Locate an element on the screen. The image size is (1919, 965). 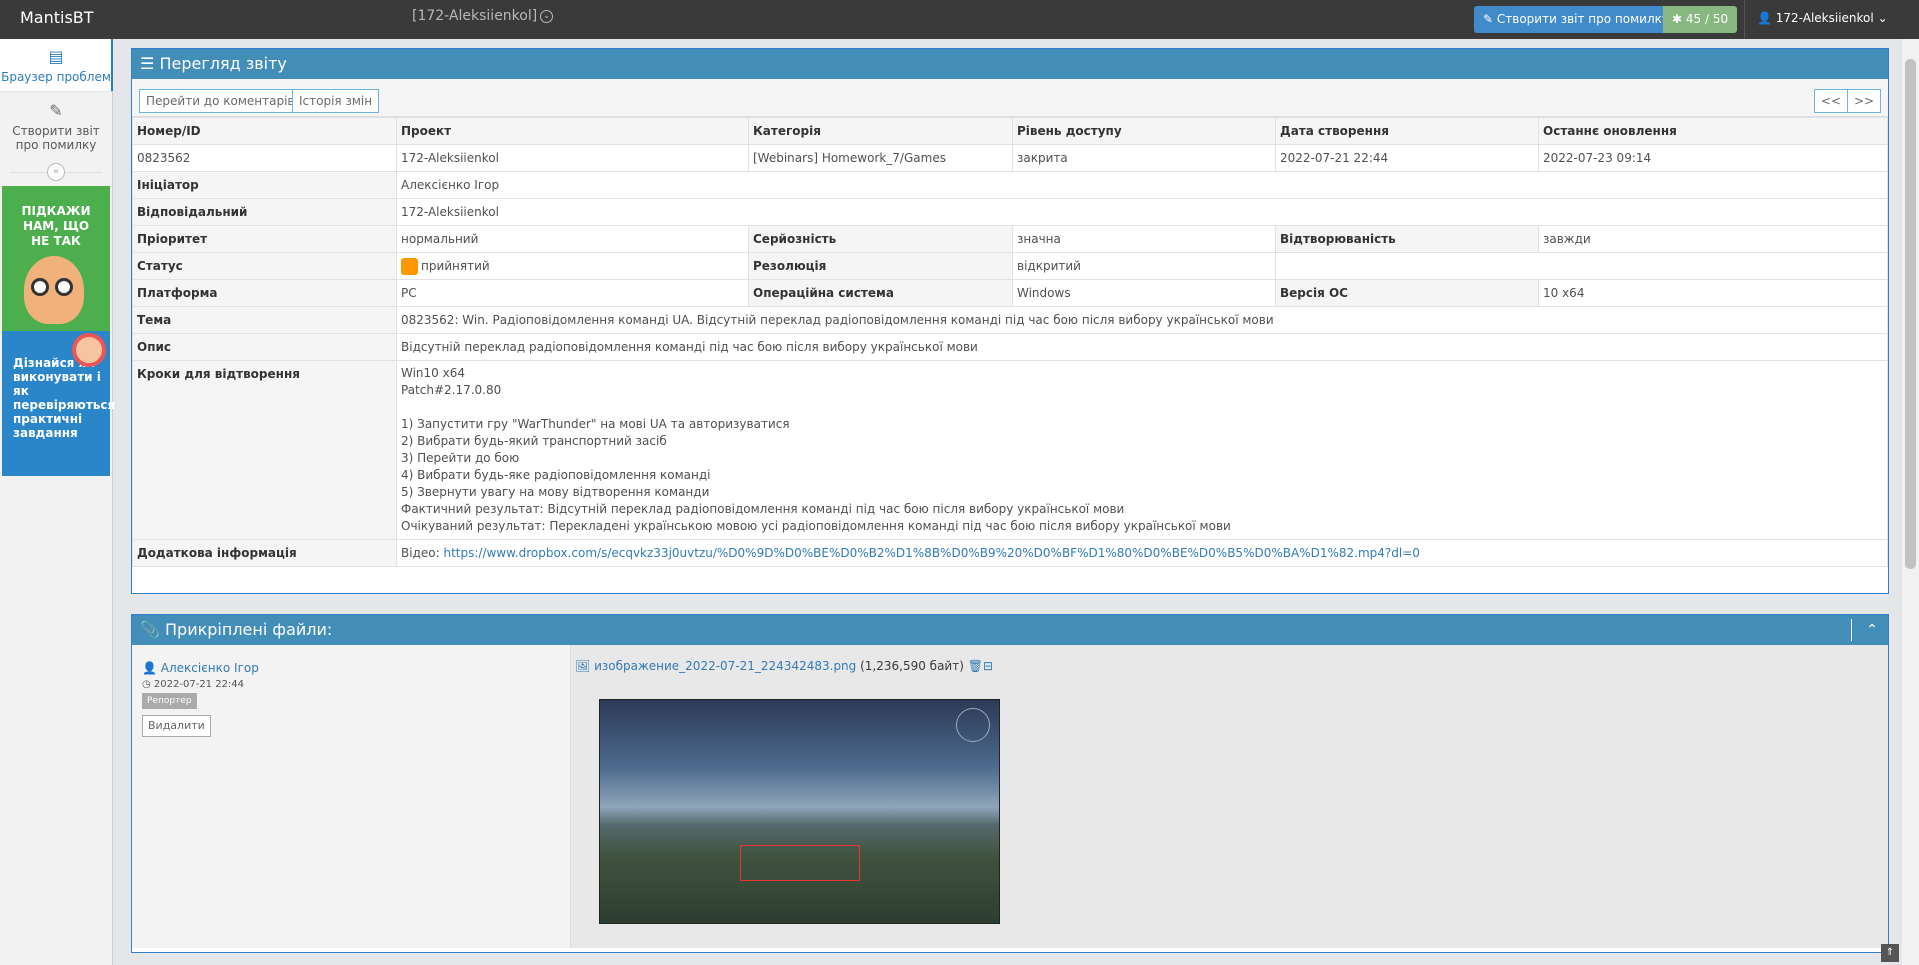
table-row: Ініціатор Алексієнко Ігор is located at coordinates (1010, 185).